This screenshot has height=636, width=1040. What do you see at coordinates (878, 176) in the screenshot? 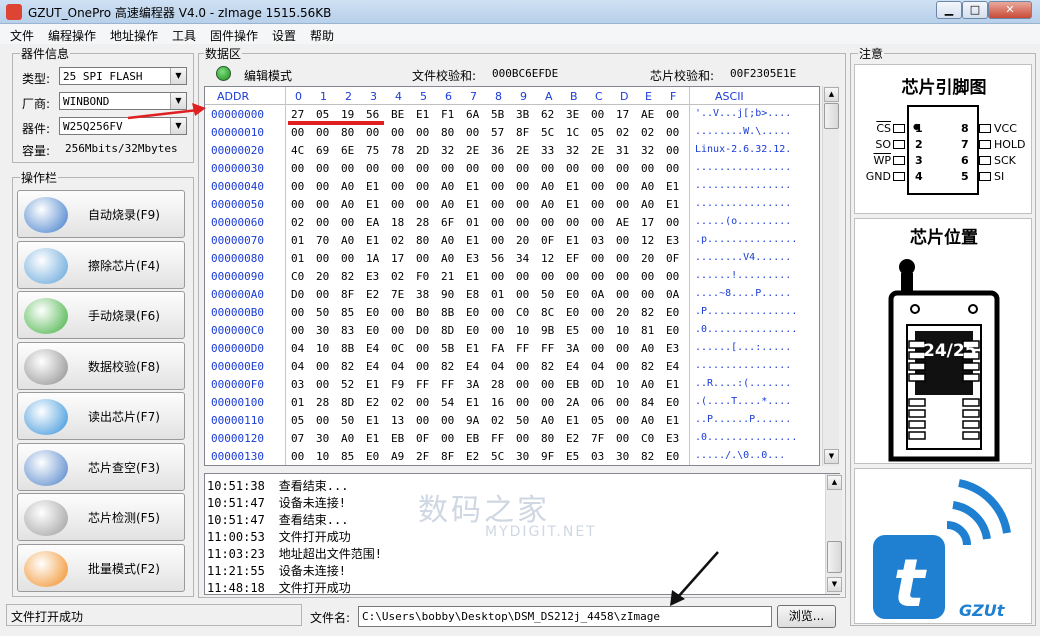
I see `pin-name: GND` at bounding box center [878, 176].